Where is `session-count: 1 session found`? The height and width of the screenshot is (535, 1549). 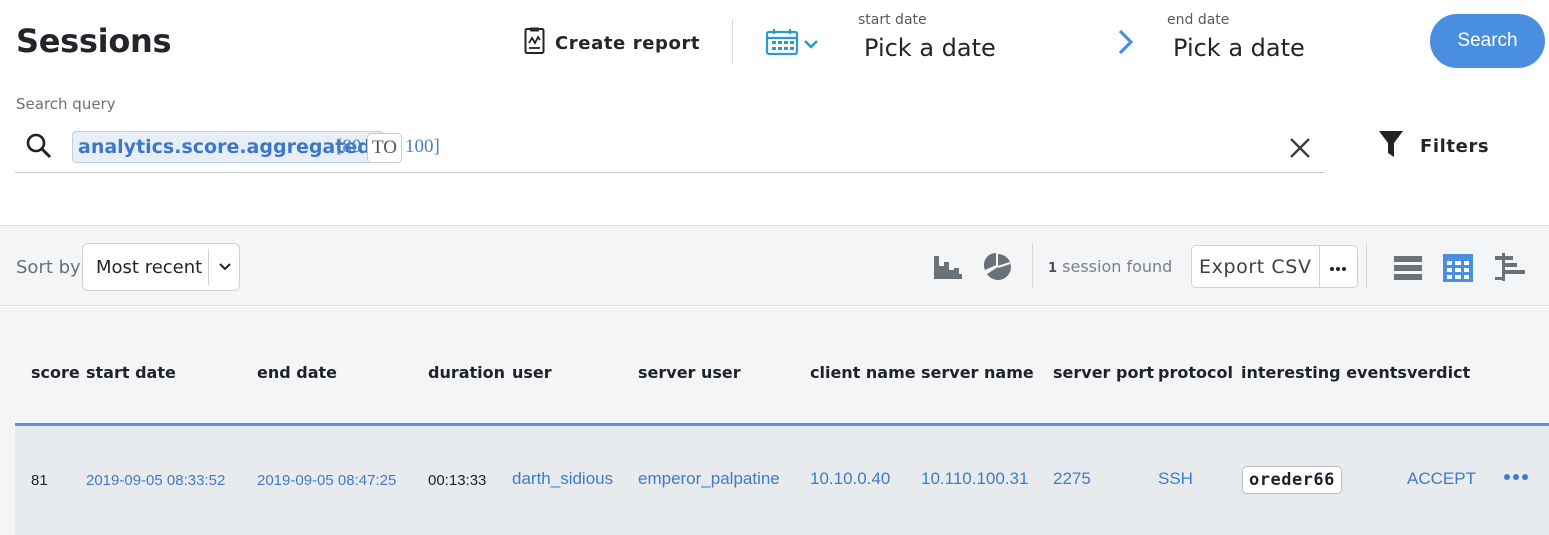
session-count: 1 session found is located at coordinates (1110, 266).